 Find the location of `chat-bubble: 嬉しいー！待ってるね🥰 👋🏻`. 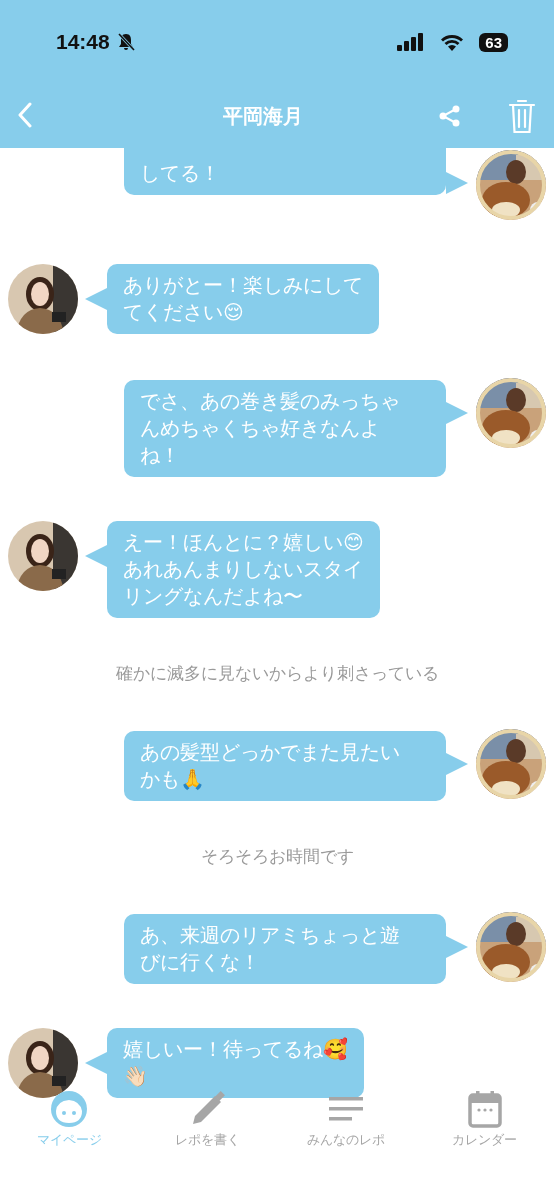

chat-bubble: 嬉しいー！待ってるね🥰 👋🏻 is located at coordinates (235, 1063).